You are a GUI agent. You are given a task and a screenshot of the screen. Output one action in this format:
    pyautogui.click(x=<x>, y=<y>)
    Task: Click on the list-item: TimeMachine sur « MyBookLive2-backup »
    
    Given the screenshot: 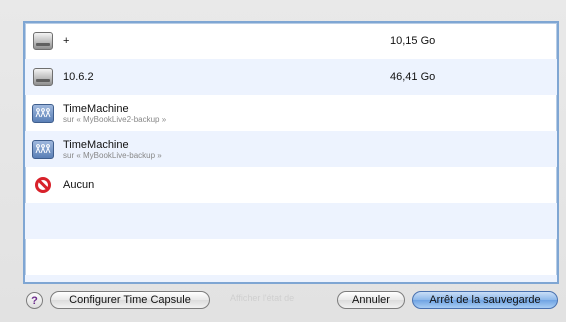 What is the action you would take?
    pyautogui.click(x=291, y=113)
    